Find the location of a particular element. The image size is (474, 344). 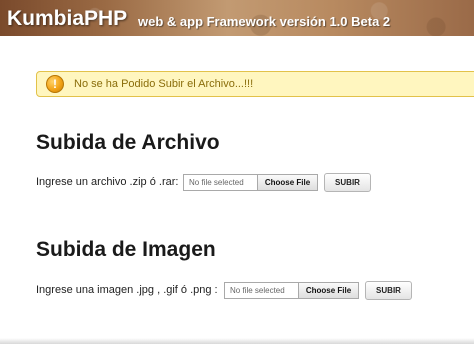

alert-message: No se ha Podido Subir el Archivo...!!! is located at coordinates (164, 84).